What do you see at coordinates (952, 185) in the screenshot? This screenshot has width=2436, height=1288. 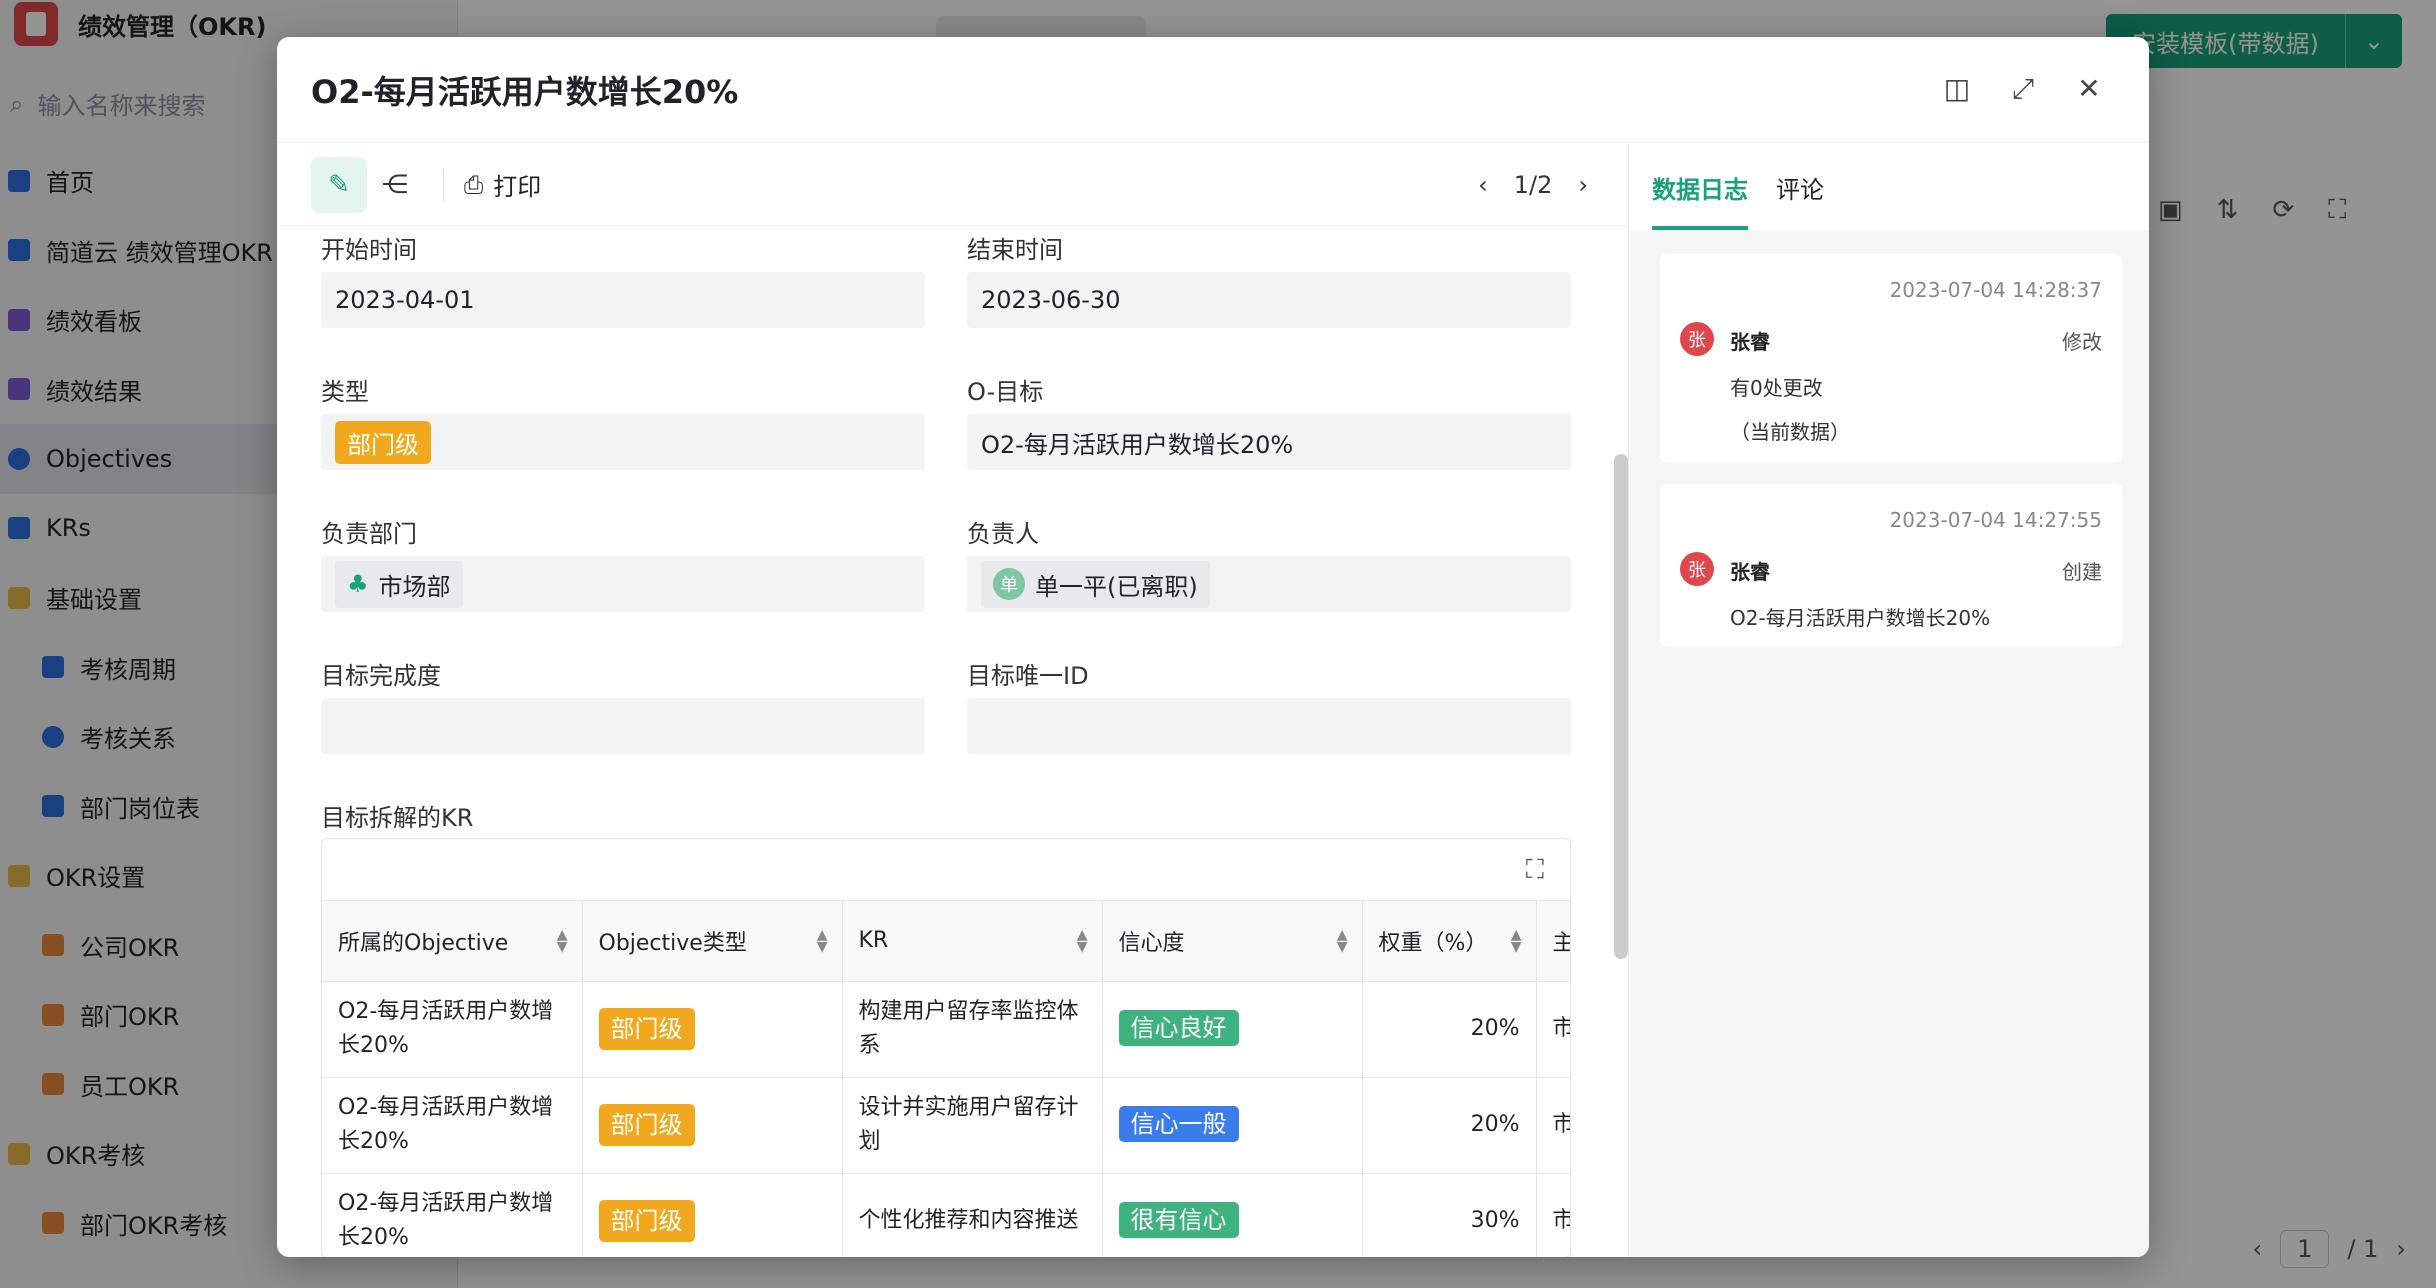 I see `record-toolbar: ✎ ⋲ ⎙ 打印 ‹ 1/2 ›` at bounding box center [952, 185].